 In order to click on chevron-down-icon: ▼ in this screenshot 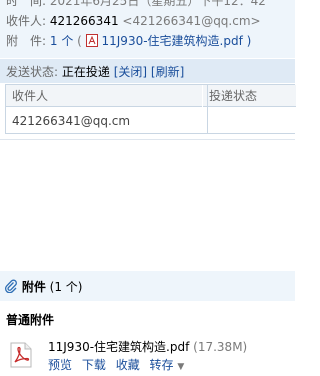, I will do `click(180, 367)`.